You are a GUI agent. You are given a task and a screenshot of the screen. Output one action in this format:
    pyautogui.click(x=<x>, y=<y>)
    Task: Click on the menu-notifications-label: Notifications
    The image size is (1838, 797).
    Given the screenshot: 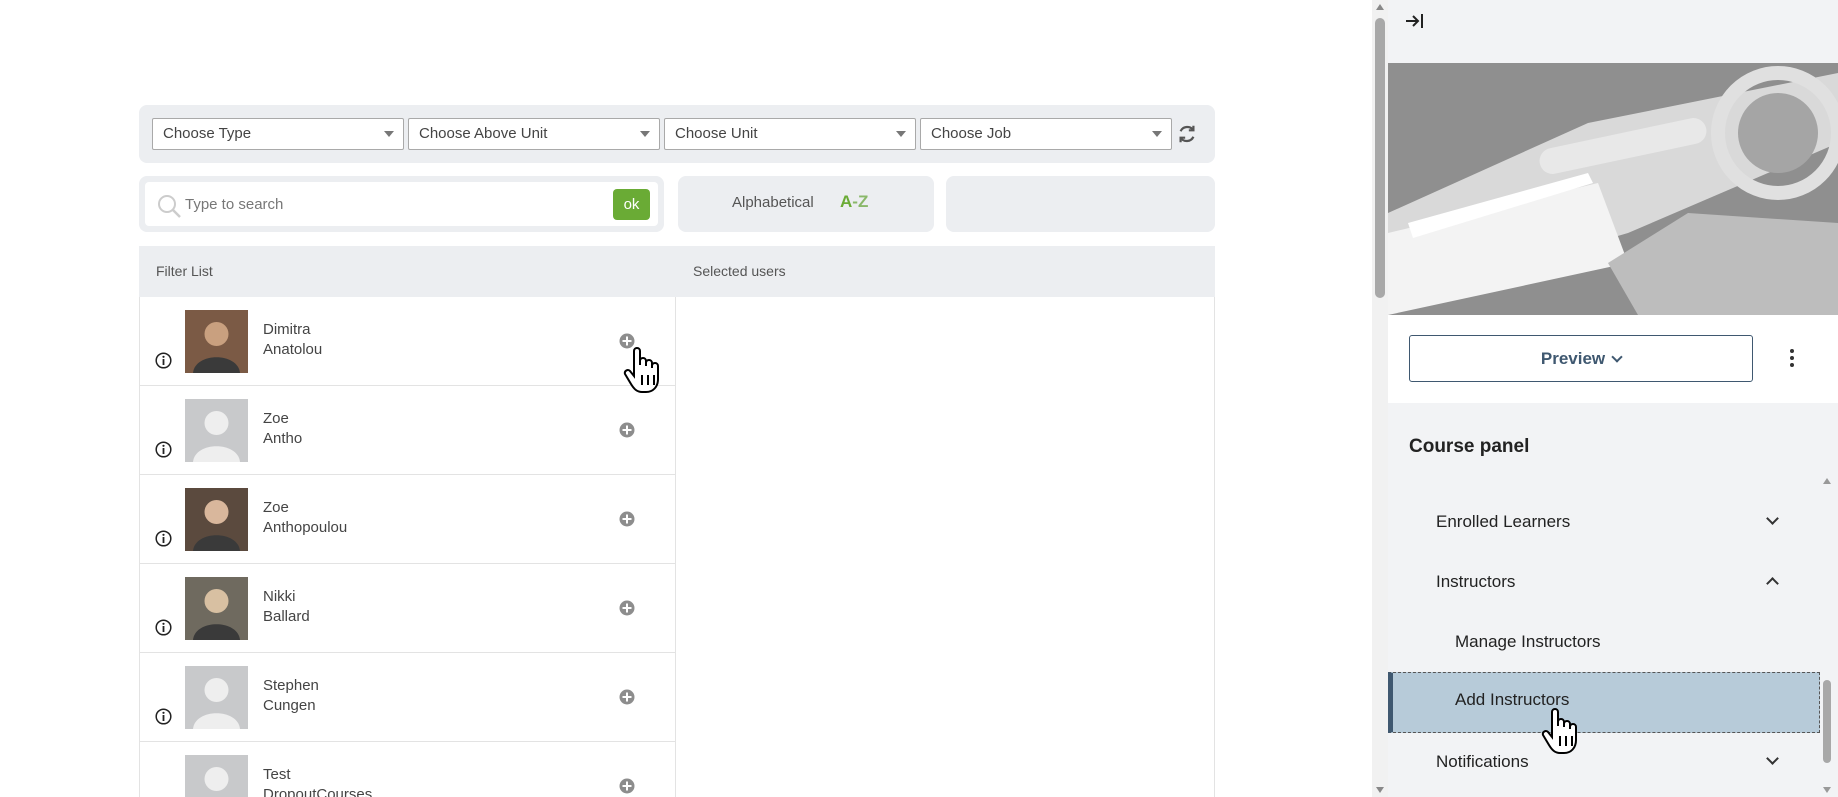 What is the action you would take?
    pyautogui.click(x=1482, y=761)
    